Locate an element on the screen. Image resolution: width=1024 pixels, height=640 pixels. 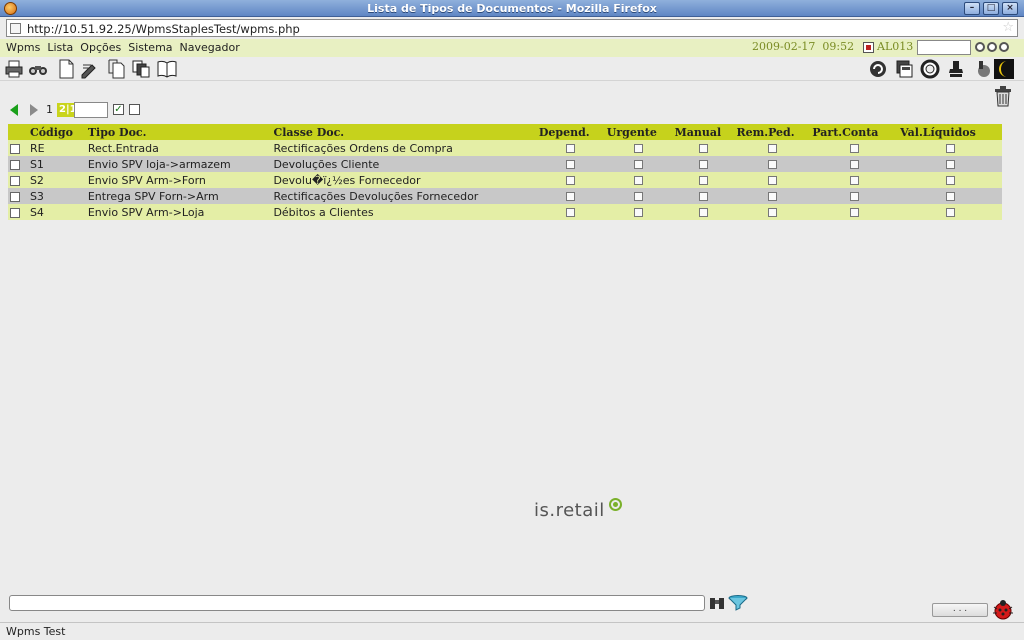
close-button: × is located at coordinates (1010, 8).